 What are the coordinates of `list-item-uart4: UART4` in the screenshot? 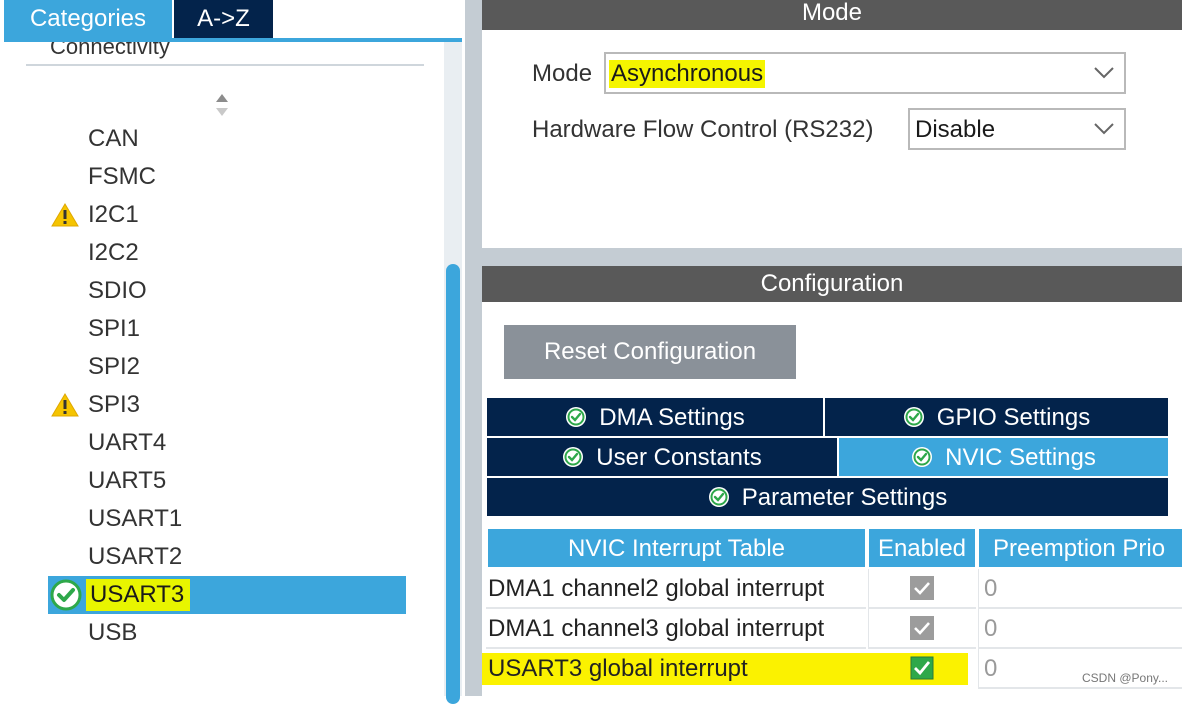 It's located at (227, 443).